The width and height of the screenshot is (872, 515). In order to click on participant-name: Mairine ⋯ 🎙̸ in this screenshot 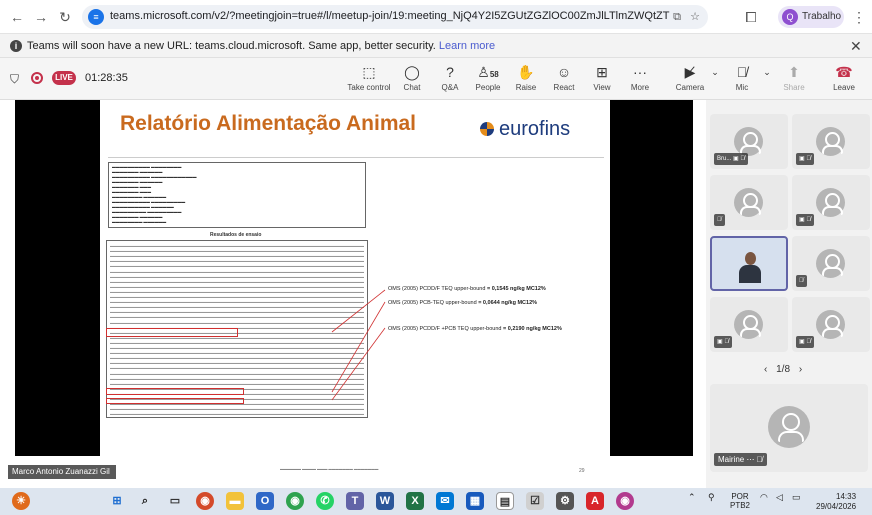, I will do `click(740, 459)`.